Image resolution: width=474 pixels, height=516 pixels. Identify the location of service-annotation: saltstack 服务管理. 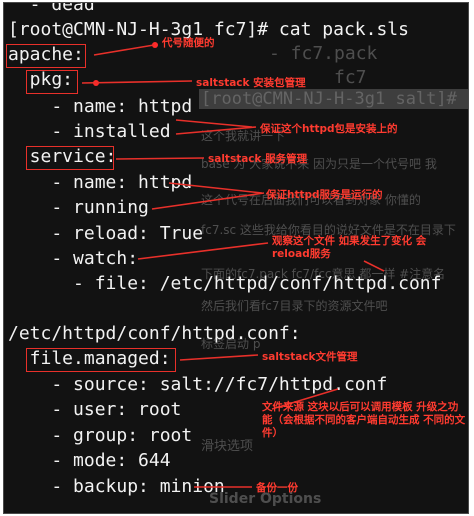
(258, 159).